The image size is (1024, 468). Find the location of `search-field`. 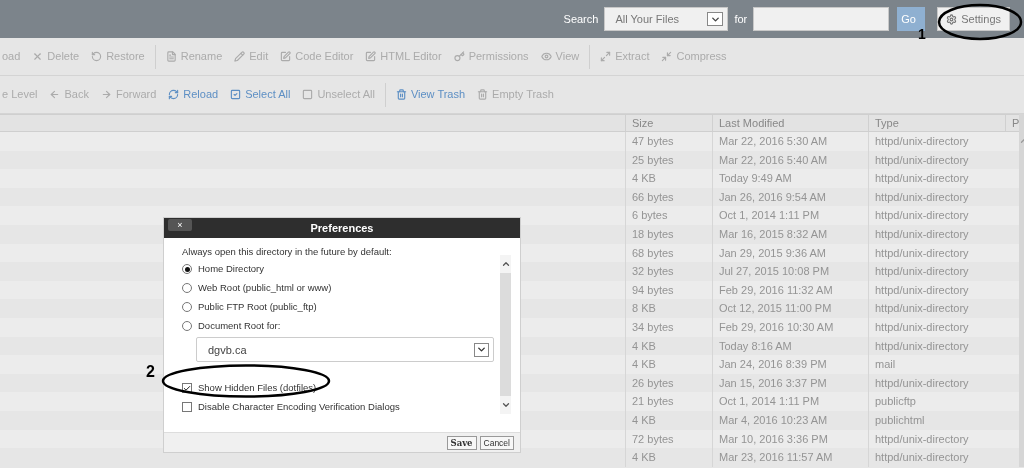

search-field is located at coordinates (821, 19).